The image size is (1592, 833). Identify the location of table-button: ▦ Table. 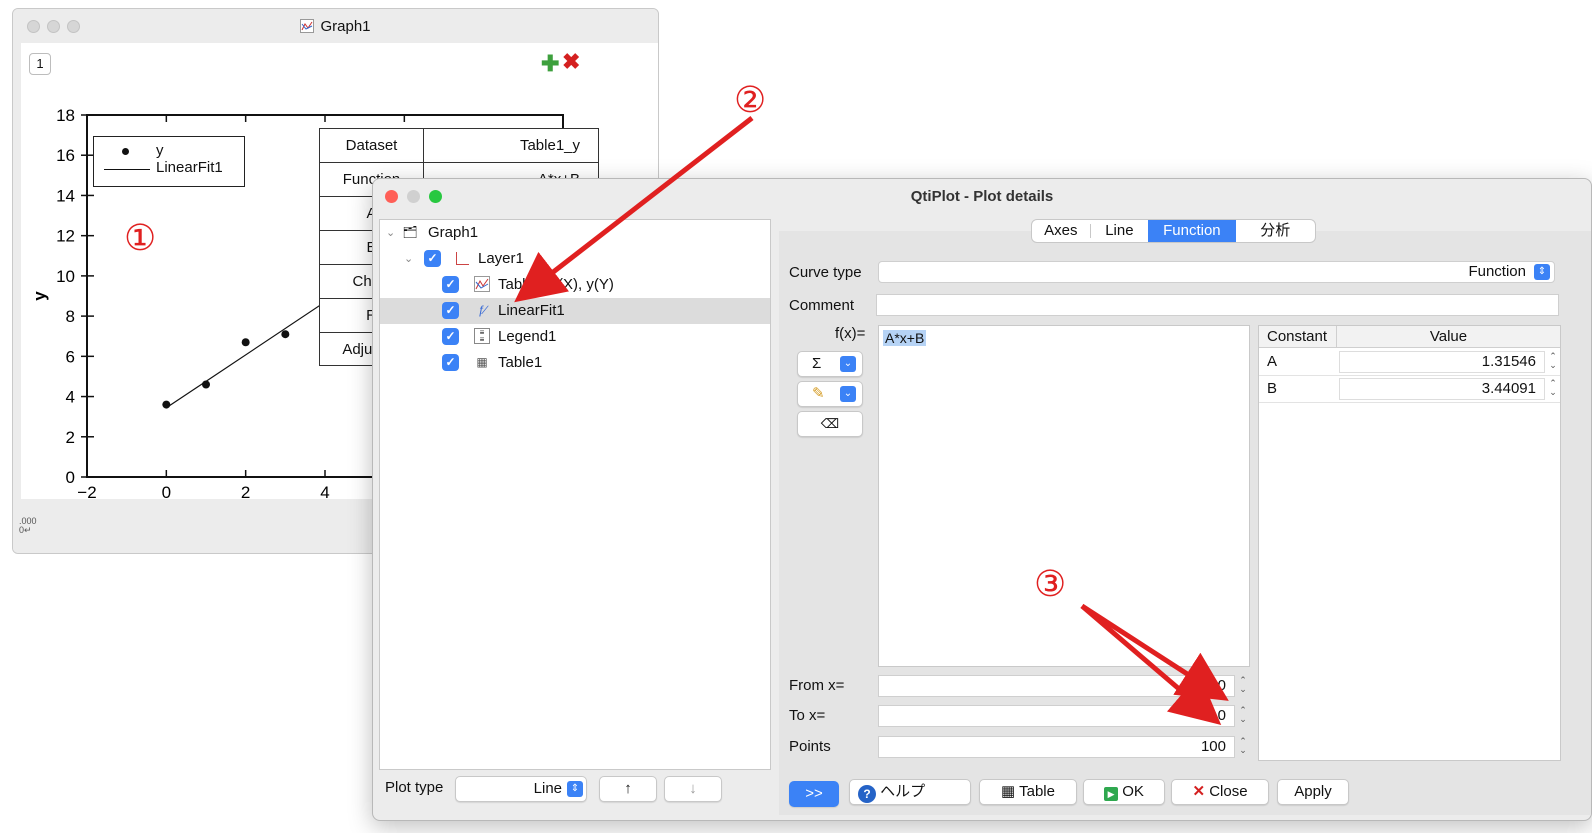
(1028, 792).